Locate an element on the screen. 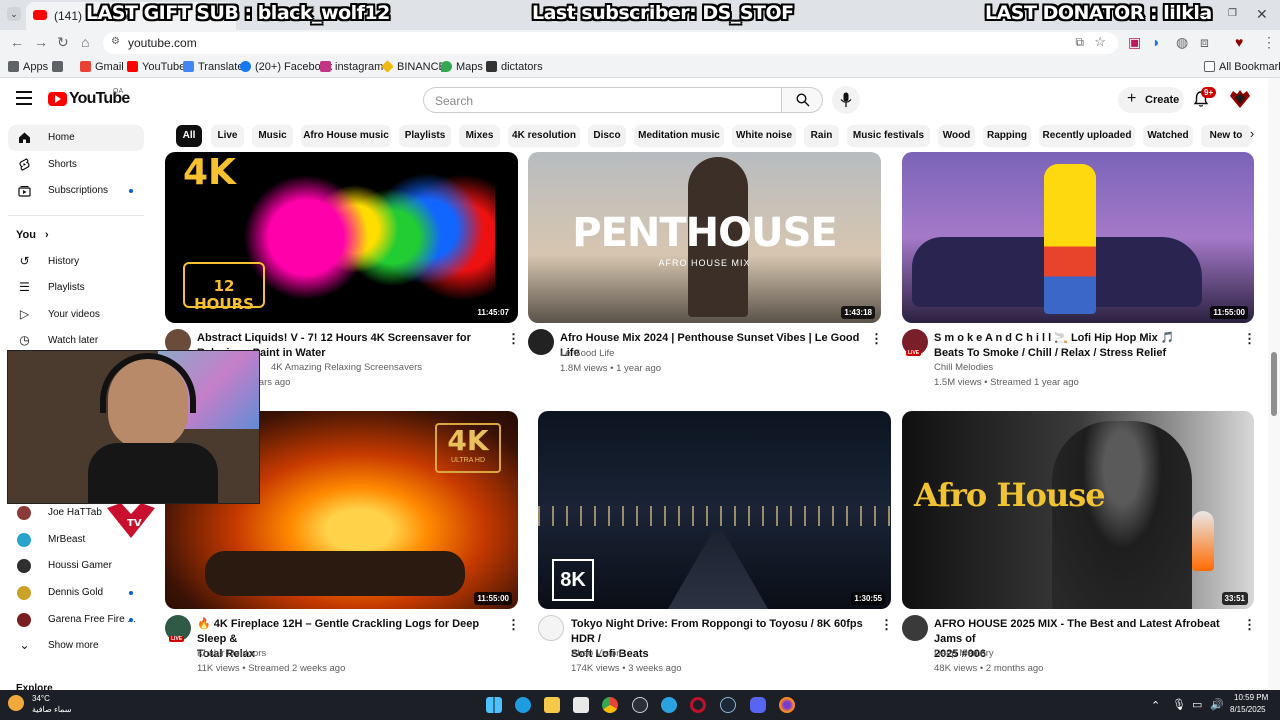 The width and height of the screenshot is (1280, 720). firefox-icon is located at coordinates (787, 705).